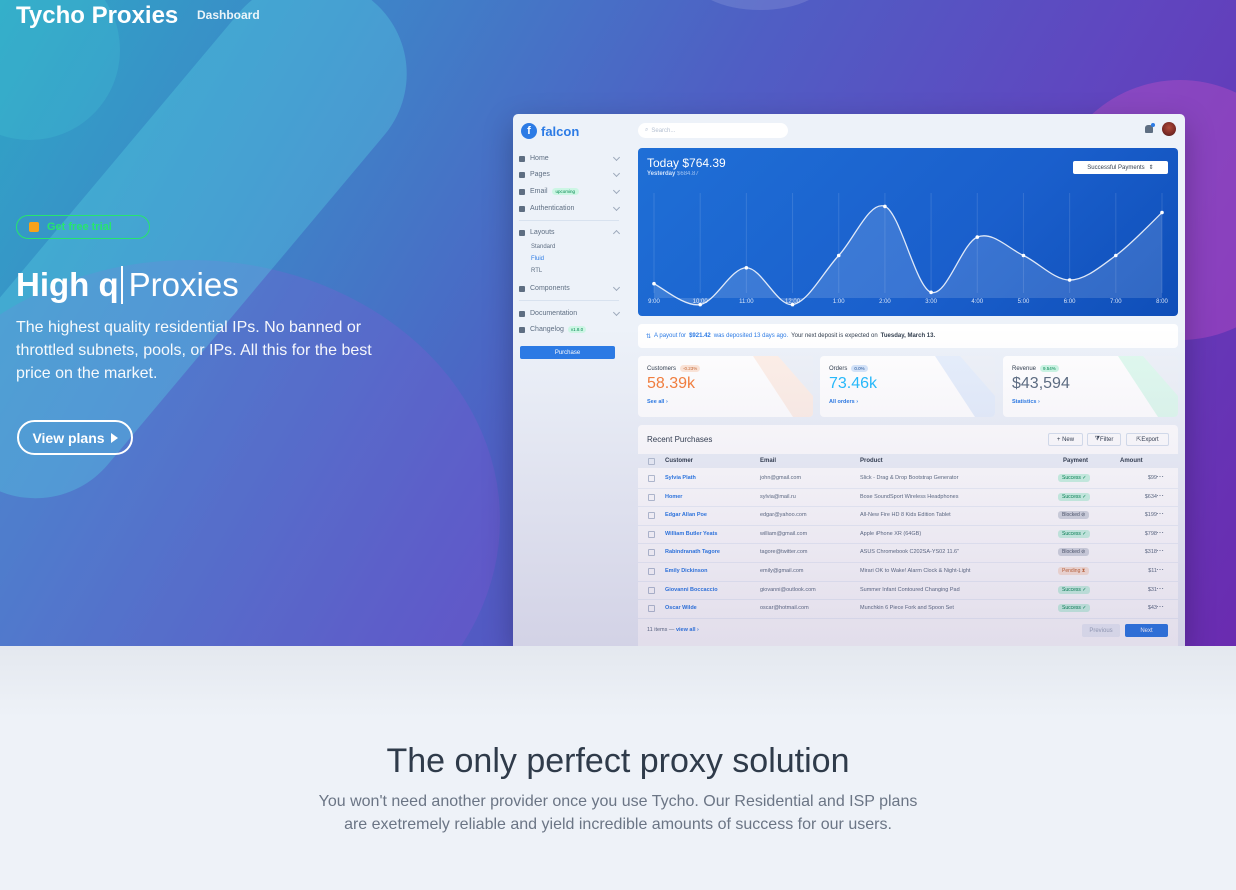  What do you see at coordinates (522, 329) in the screenshot?
I see `branch-icon` at bounding box center [522, 329].